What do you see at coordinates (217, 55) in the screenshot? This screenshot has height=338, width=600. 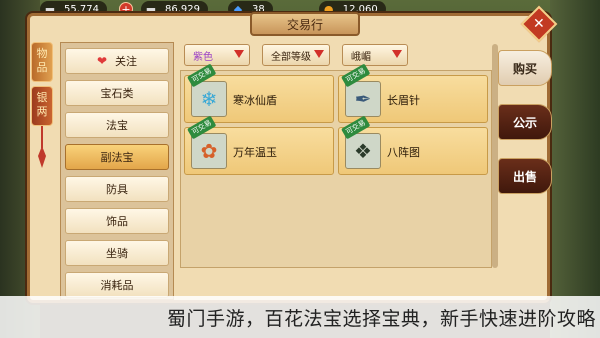 I see `color-filter-dropdown: 紫色` at bounding box center [217, 55].